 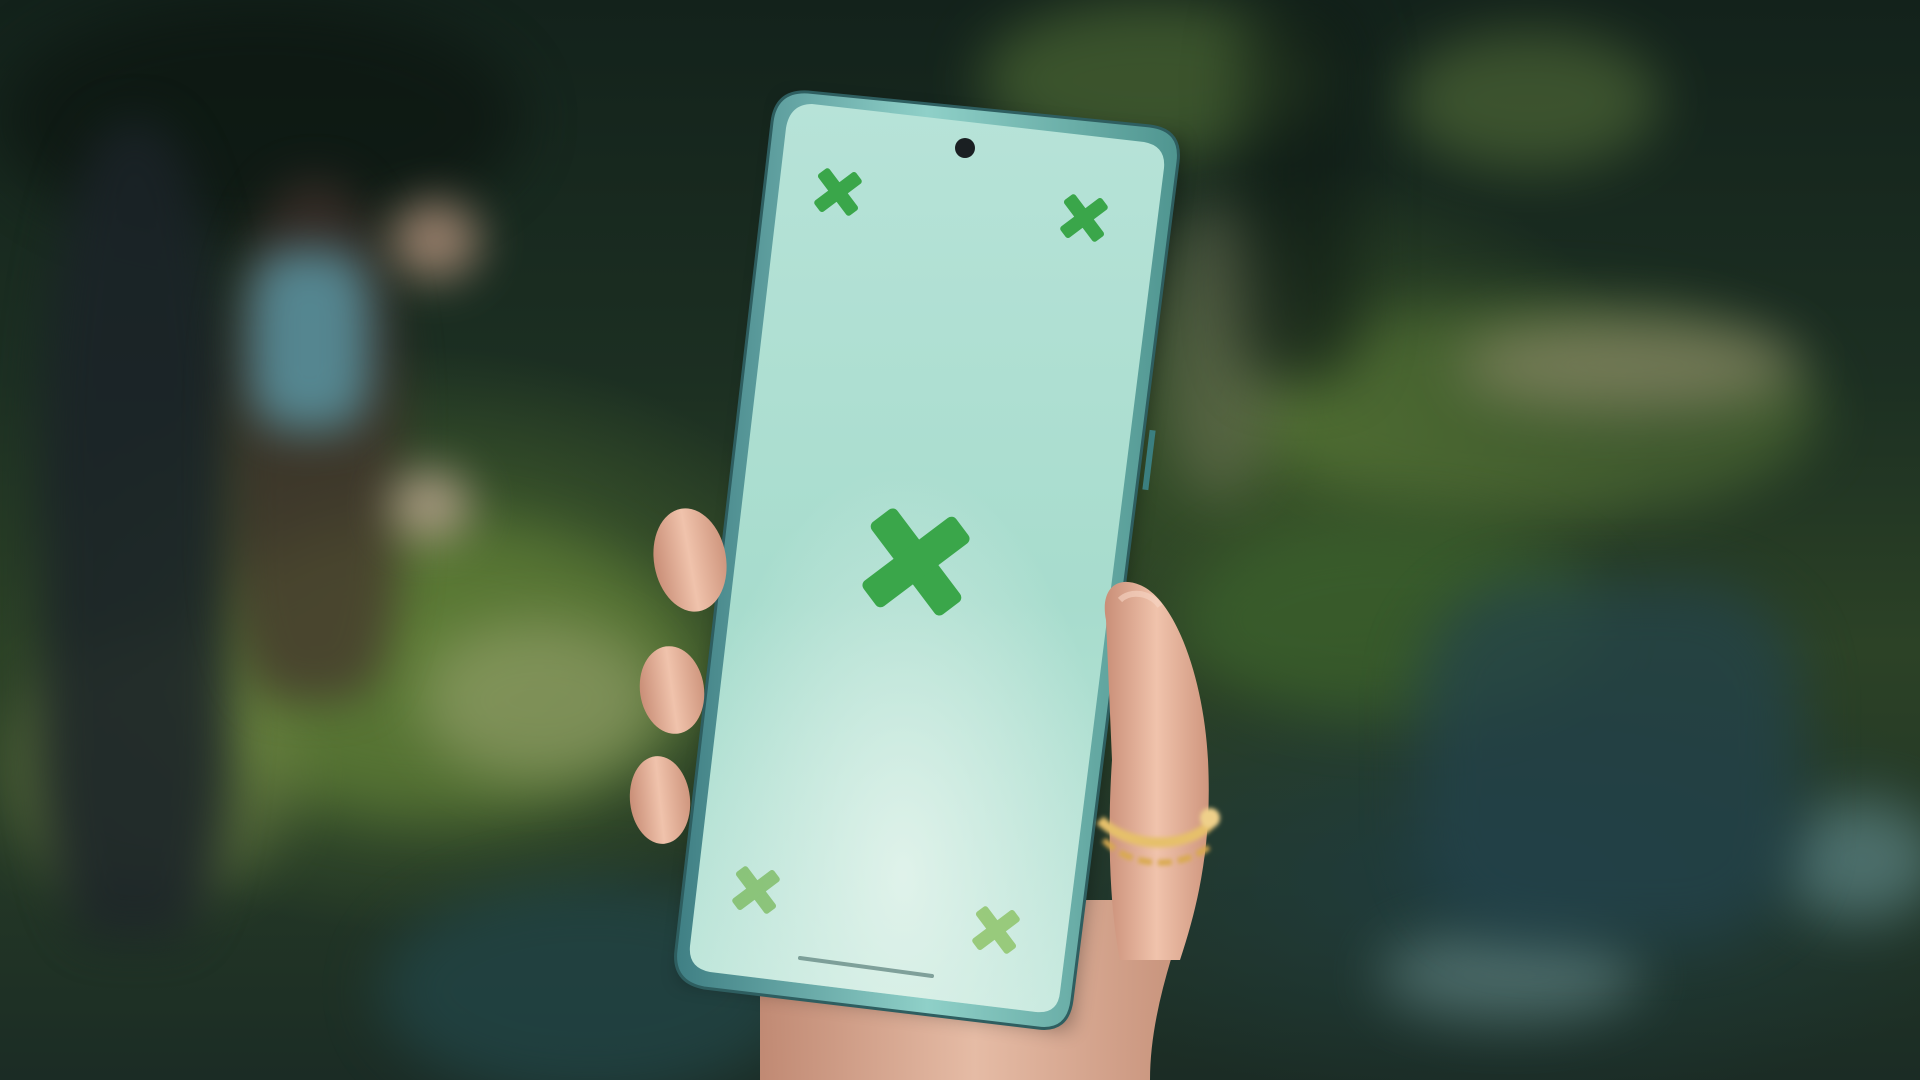 I want to click on thumb, so click(x=1156, y=770).